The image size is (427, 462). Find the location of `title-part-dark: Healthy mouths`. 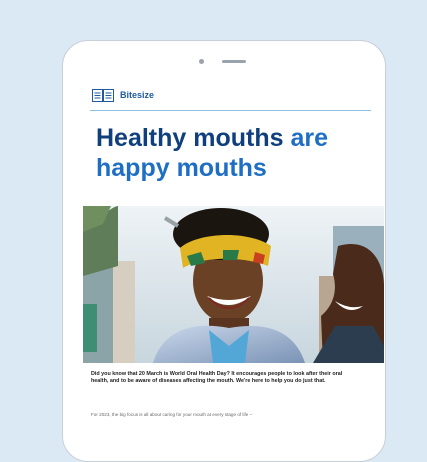

title-part-dark: Healthy mouths is located at coordinates (190, 138).